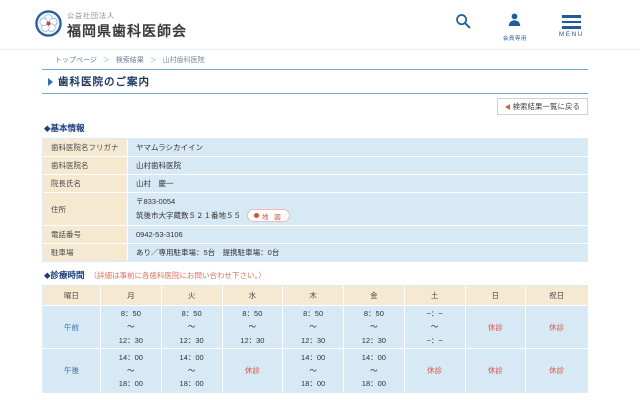 Image resolution: width=640 pixels, height=400 pixels. I want to click on clinic-name: 山村歯科医院, so click(357, 166).